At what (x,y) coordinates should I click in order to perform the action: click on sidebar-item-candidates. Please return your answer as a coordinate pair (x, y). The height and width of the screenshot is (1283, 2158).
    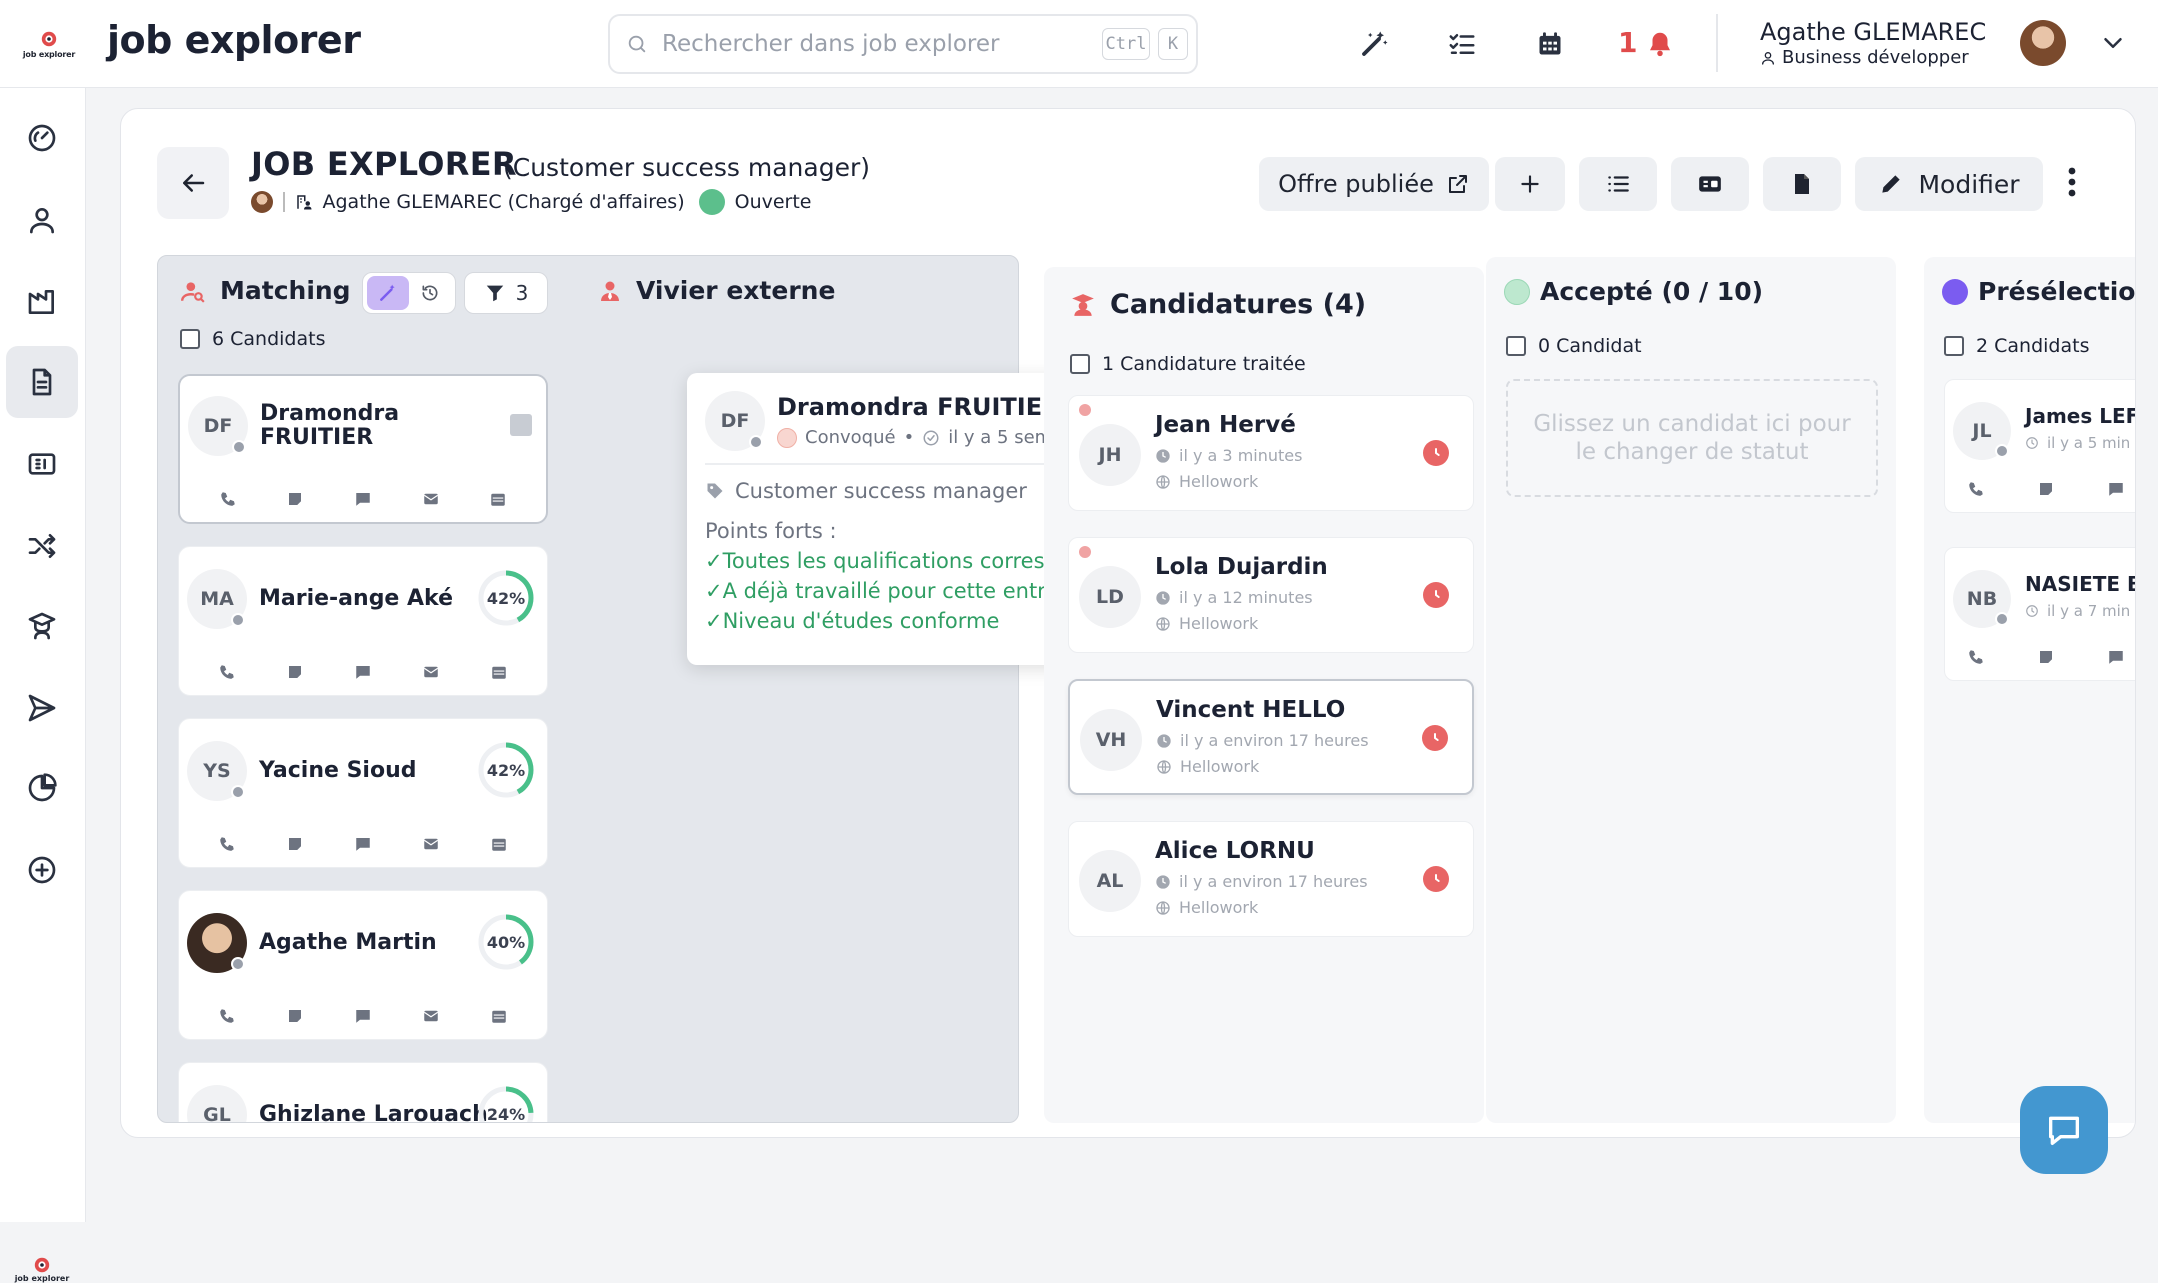
    Looking at the image, I should click on (42, 220).